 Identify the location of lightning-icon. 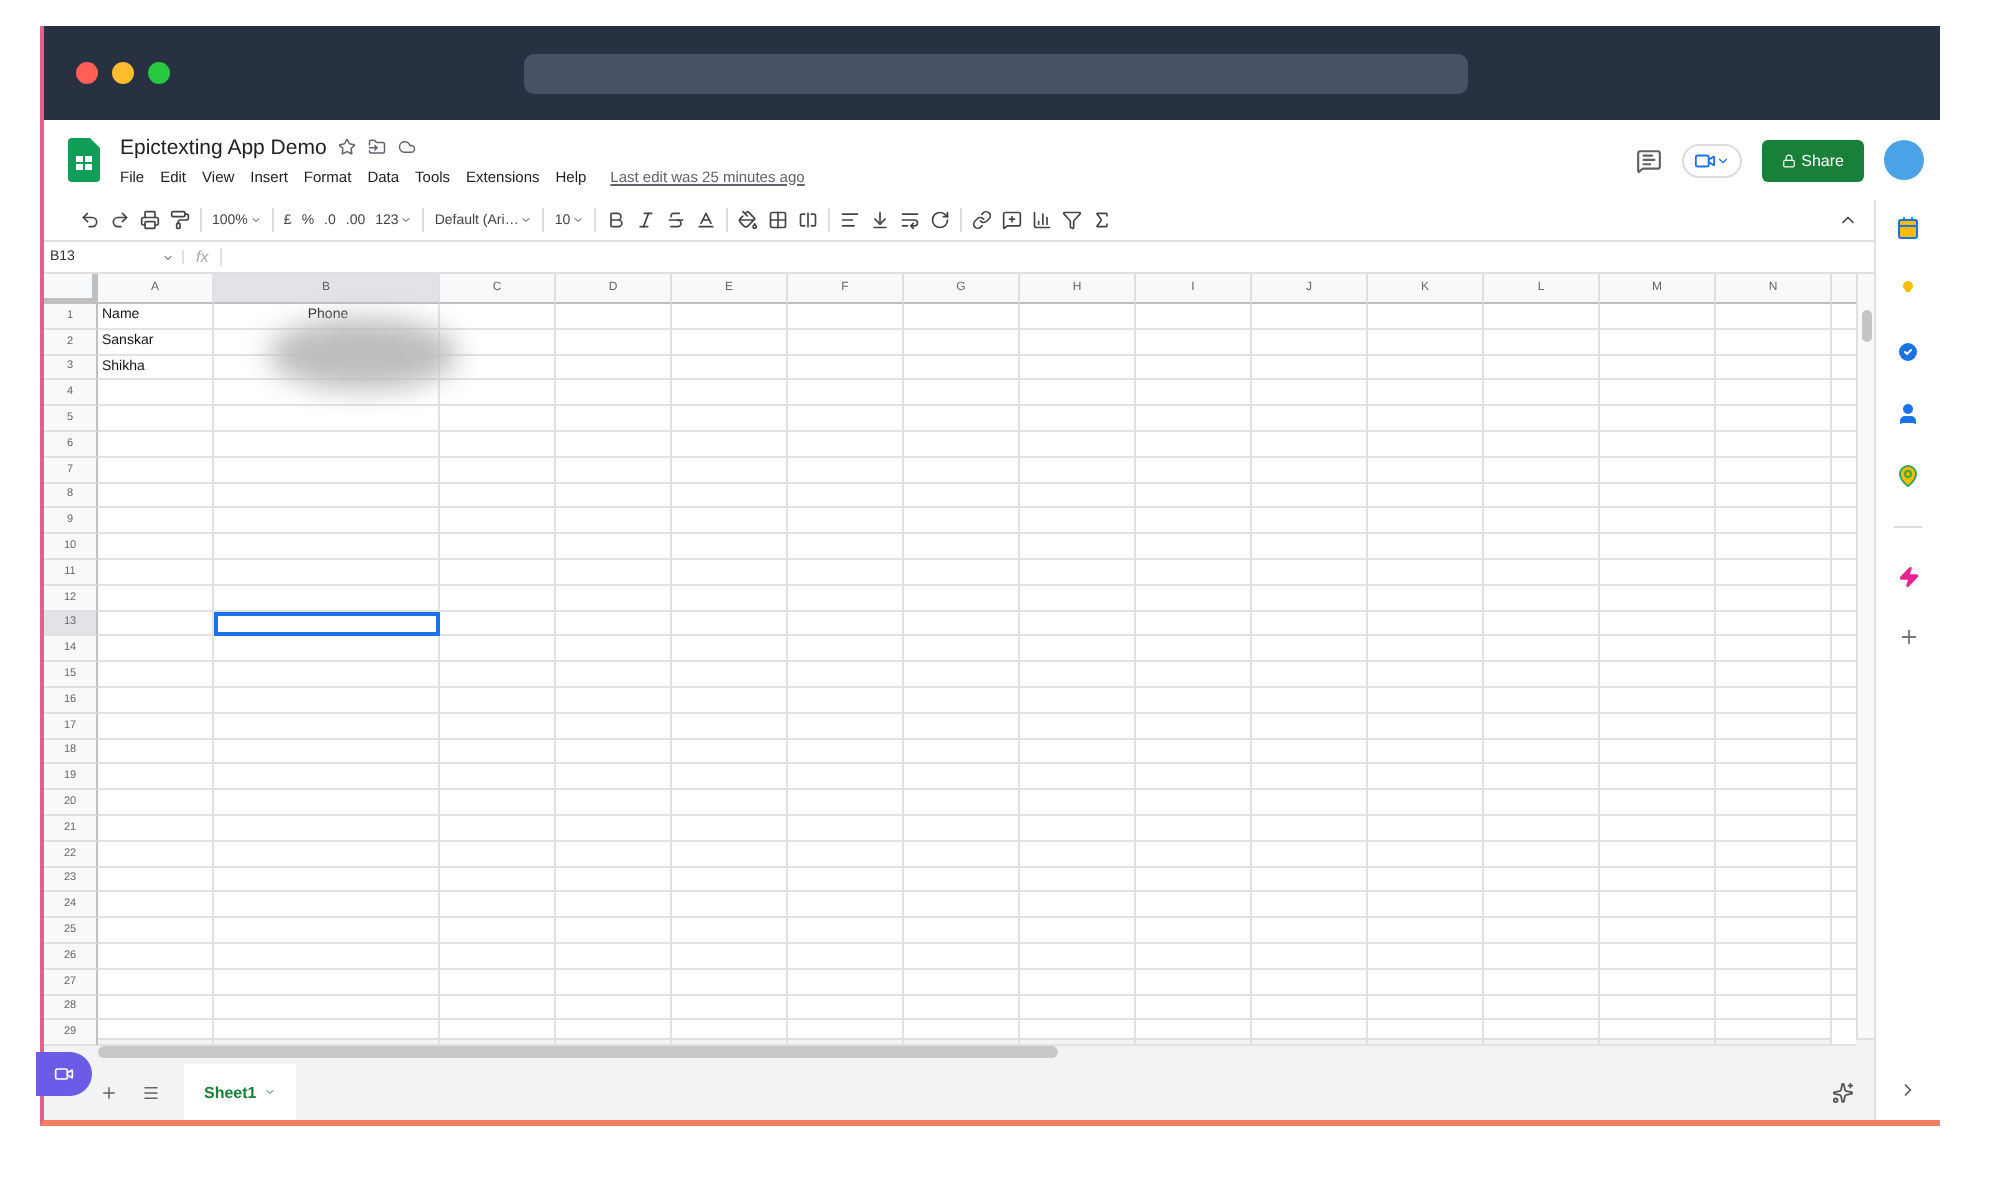
(1908, 577).